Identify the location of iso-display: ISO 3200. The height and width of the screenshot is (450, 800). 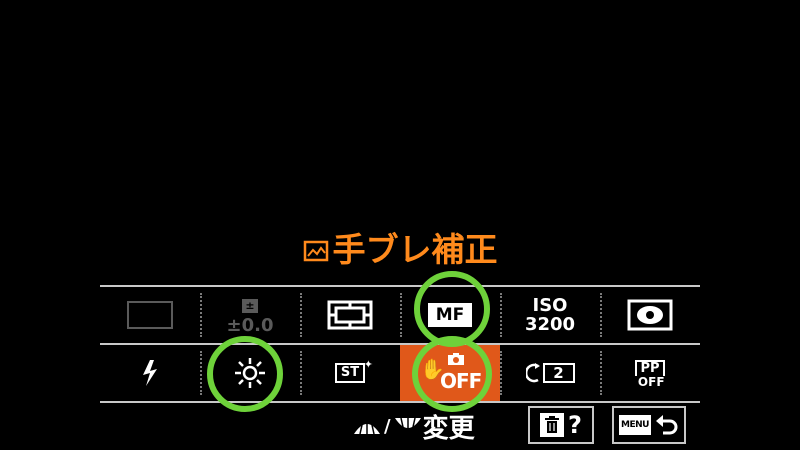
(550, 315).